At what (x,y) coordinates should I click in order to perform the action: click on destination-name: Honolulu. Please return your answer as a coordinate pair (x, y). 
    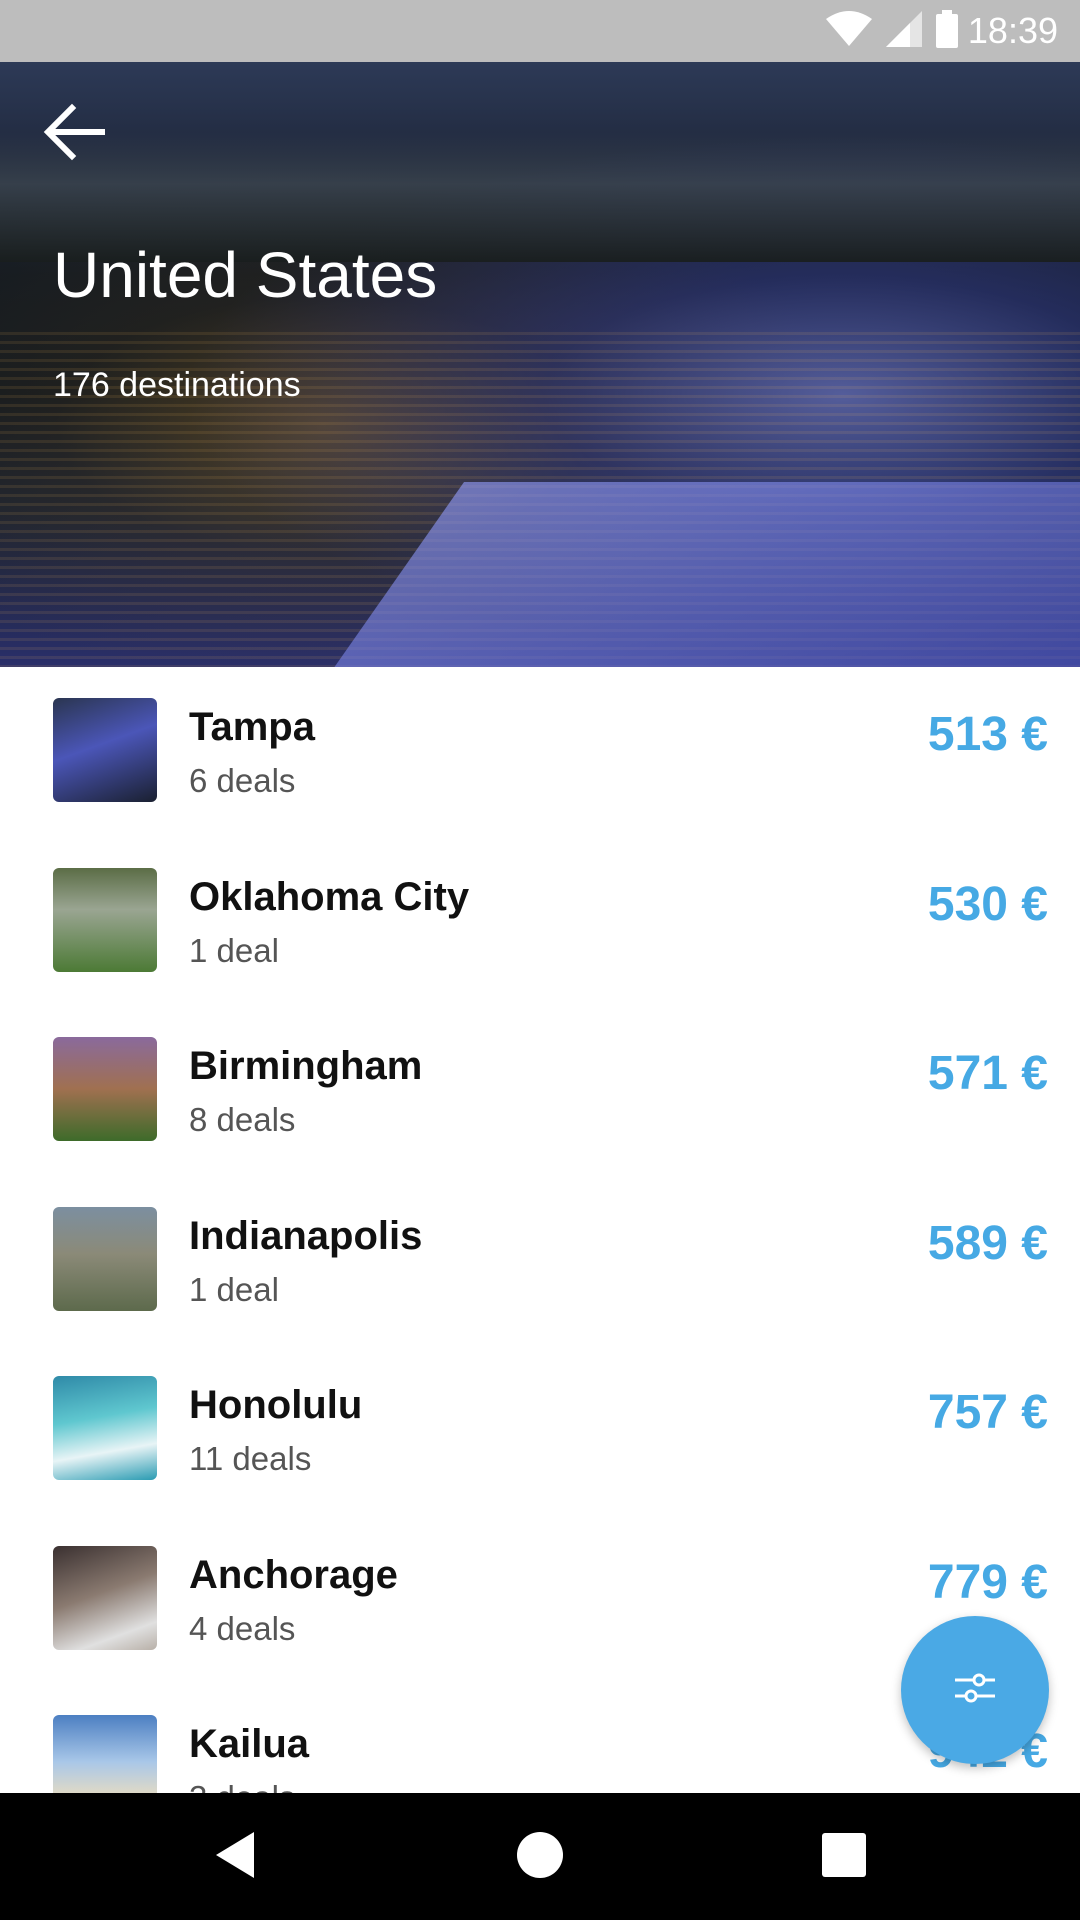
    Looking at the image, I should click on (276, 1405).